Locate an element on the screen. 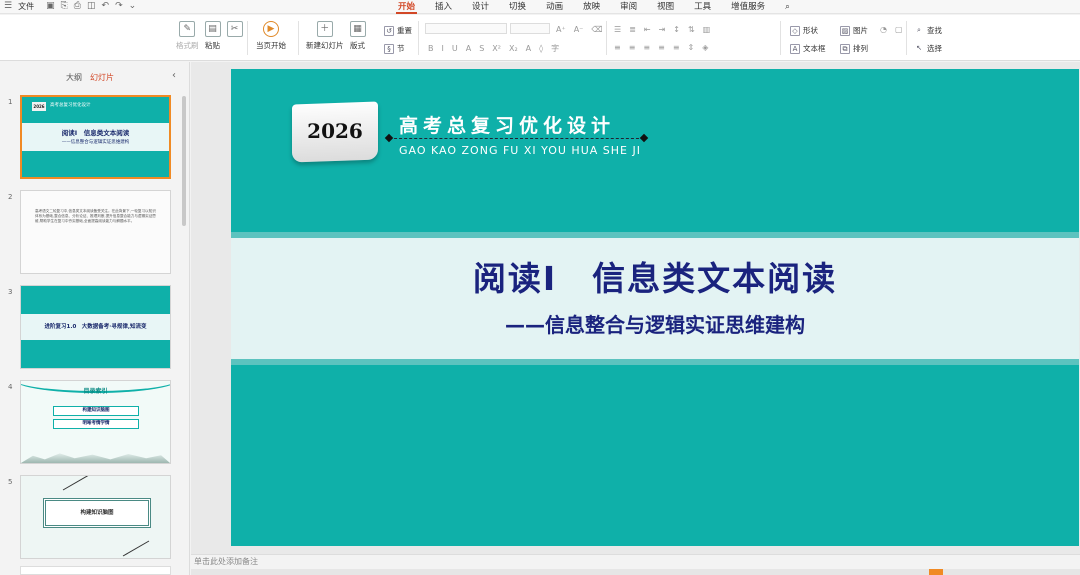  line-spacing-icon: ↕ is located at coordinates (676, 29).